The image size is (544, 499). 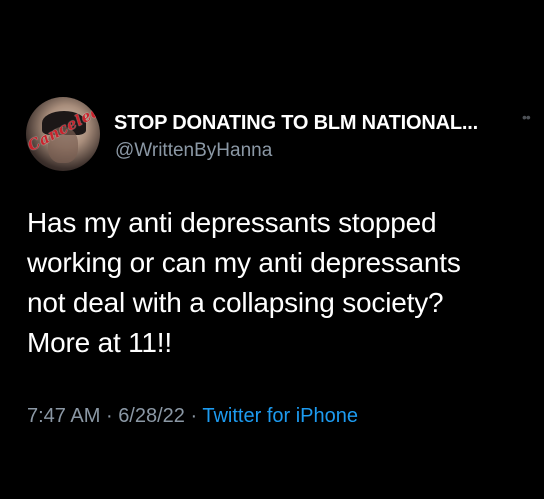 I want to click on more-options-icon: ••, so click(x=526, y=117).